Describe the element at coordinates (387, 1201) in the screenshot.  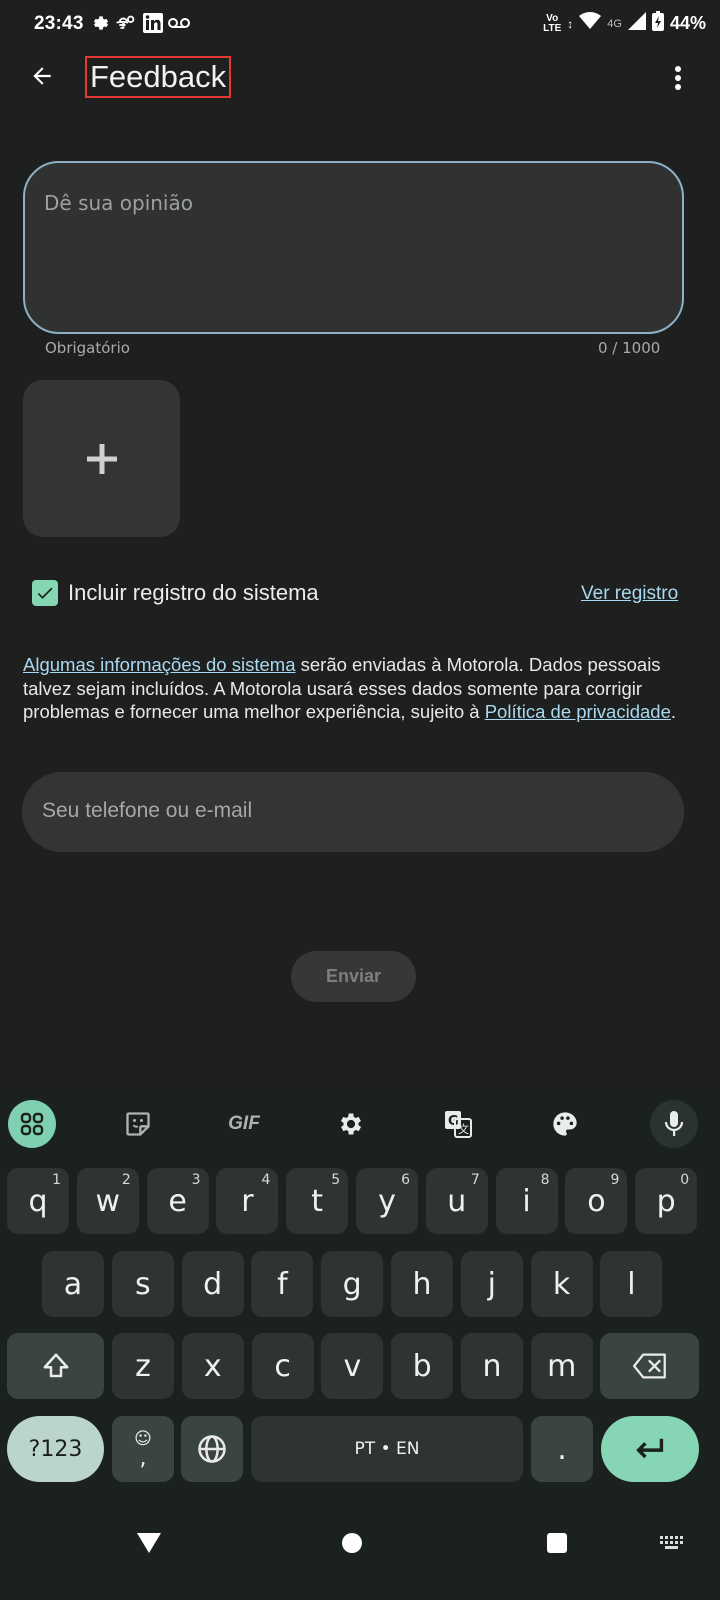
I see `key-y: y6` at that location.